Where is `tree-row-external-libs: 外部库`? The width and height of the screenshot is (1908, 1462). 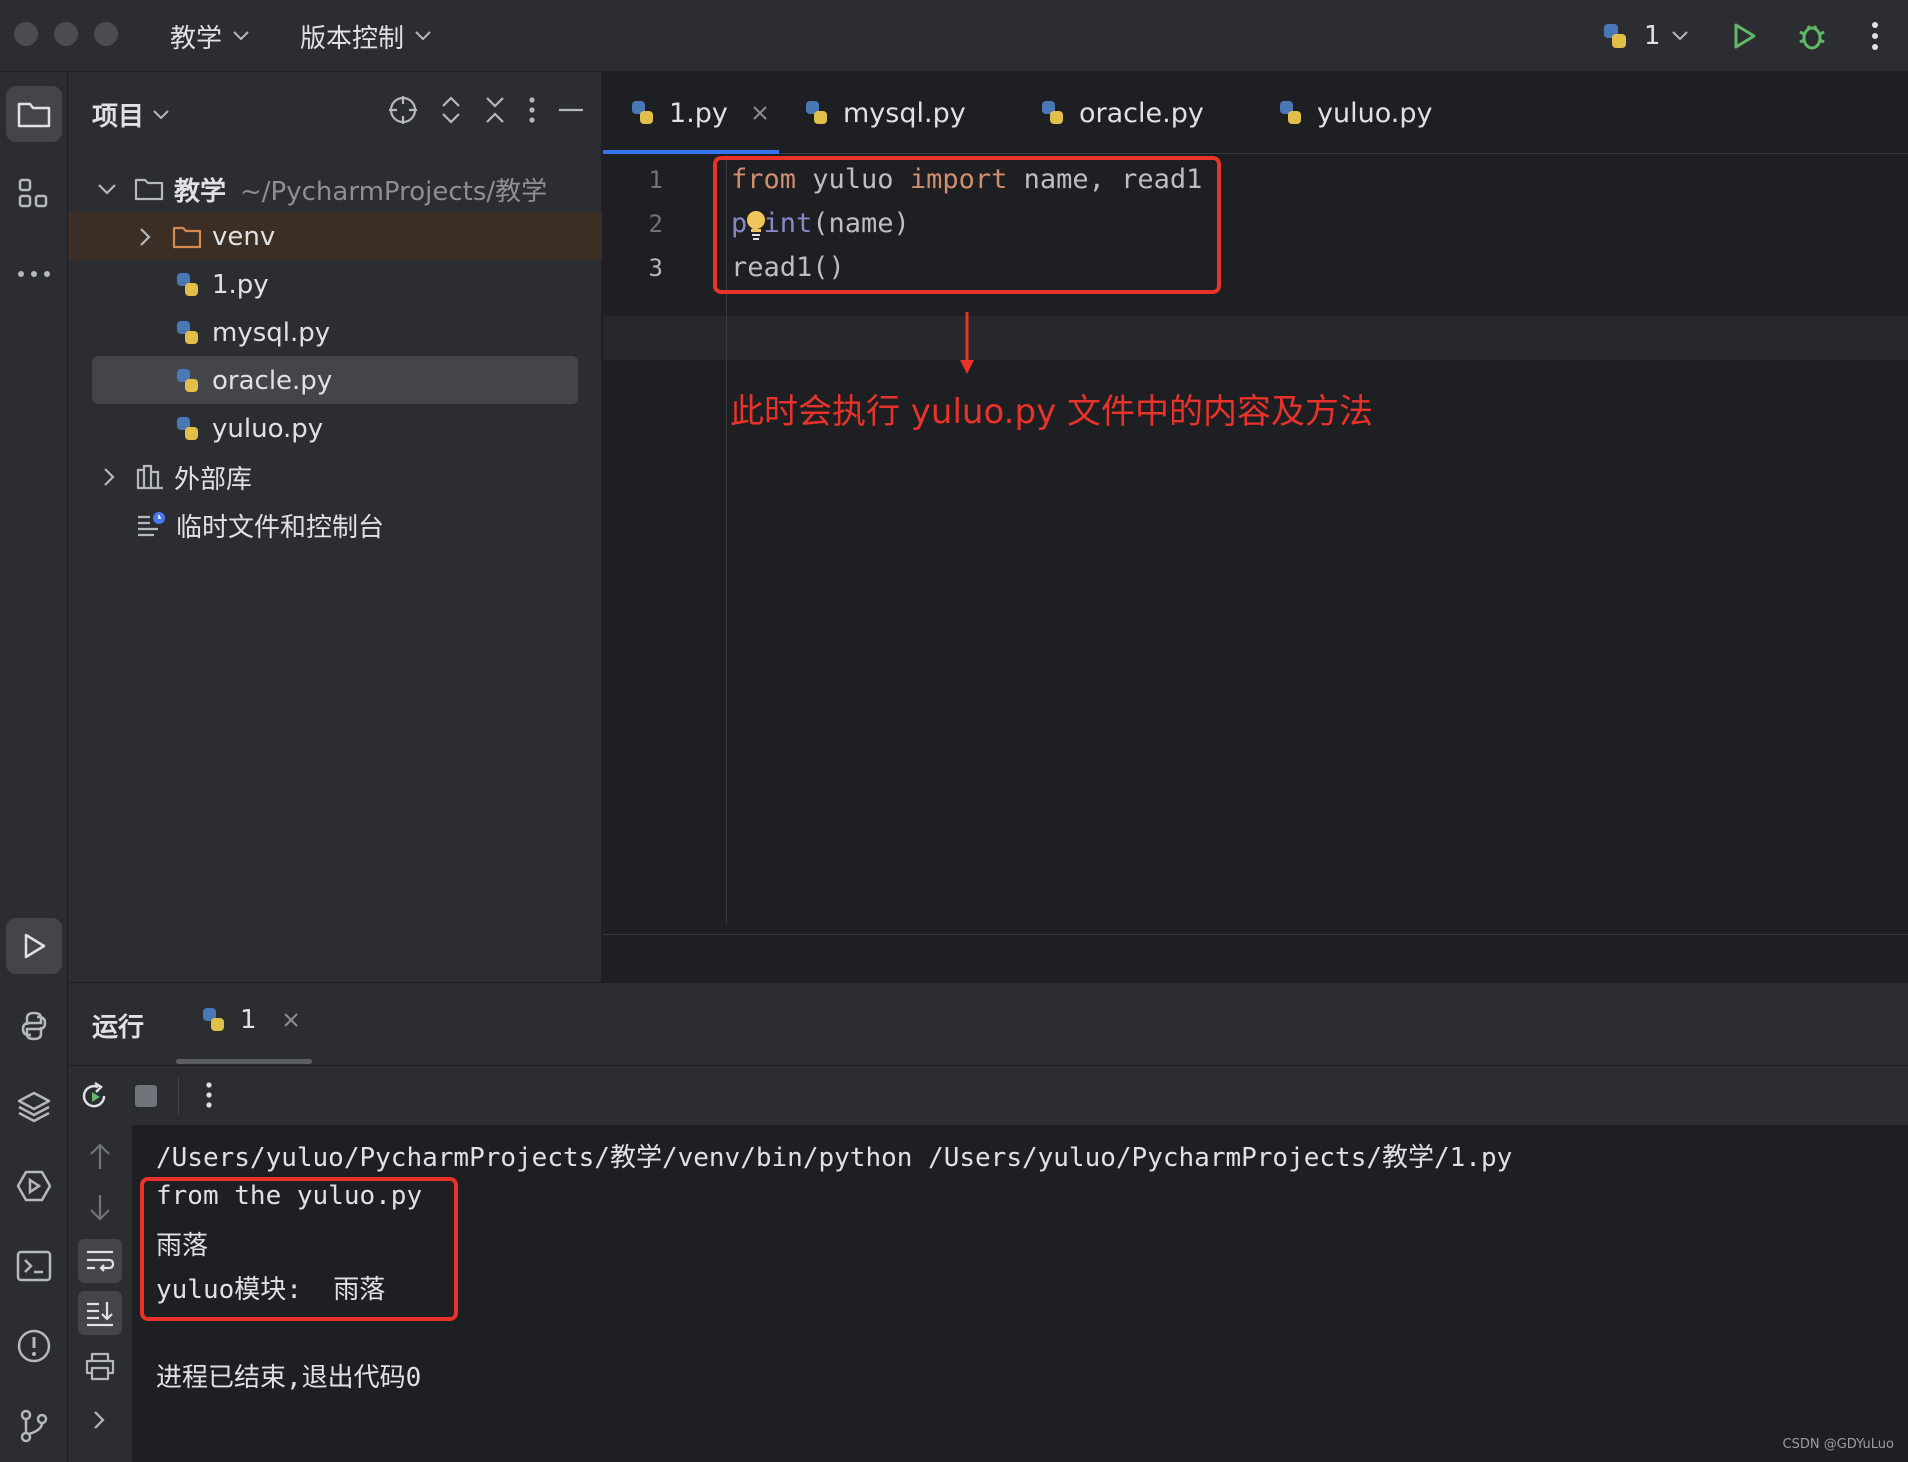
tree-row-external-libs: 外部库 is located at coordinates (177, 477).